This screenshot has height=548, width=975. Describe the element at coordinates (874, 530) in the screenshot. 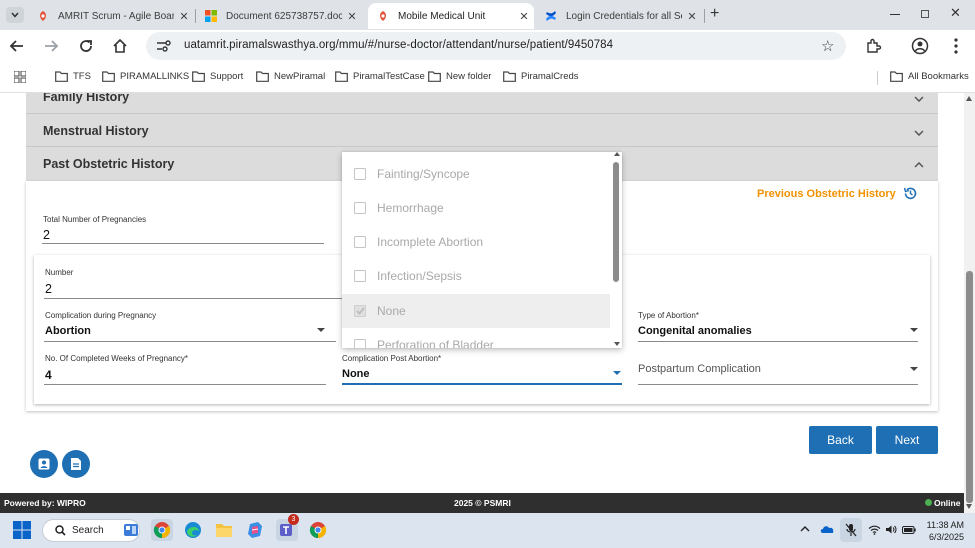

I see `wifi-icon` at that location.